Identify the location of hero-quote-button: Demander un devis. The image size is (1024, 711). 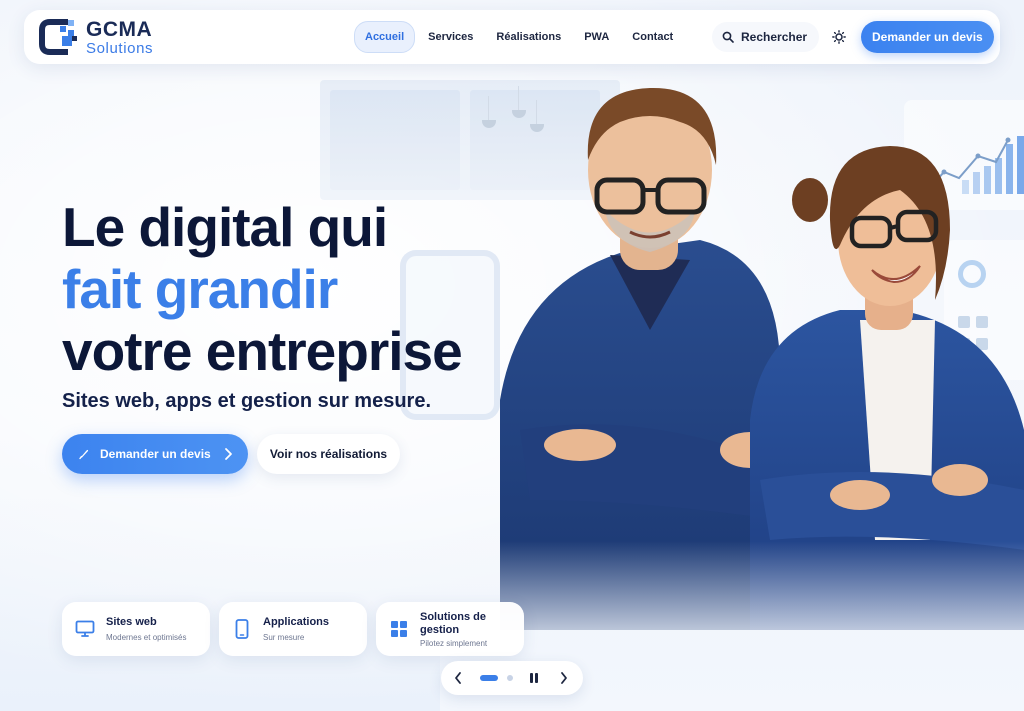
(155, 454).